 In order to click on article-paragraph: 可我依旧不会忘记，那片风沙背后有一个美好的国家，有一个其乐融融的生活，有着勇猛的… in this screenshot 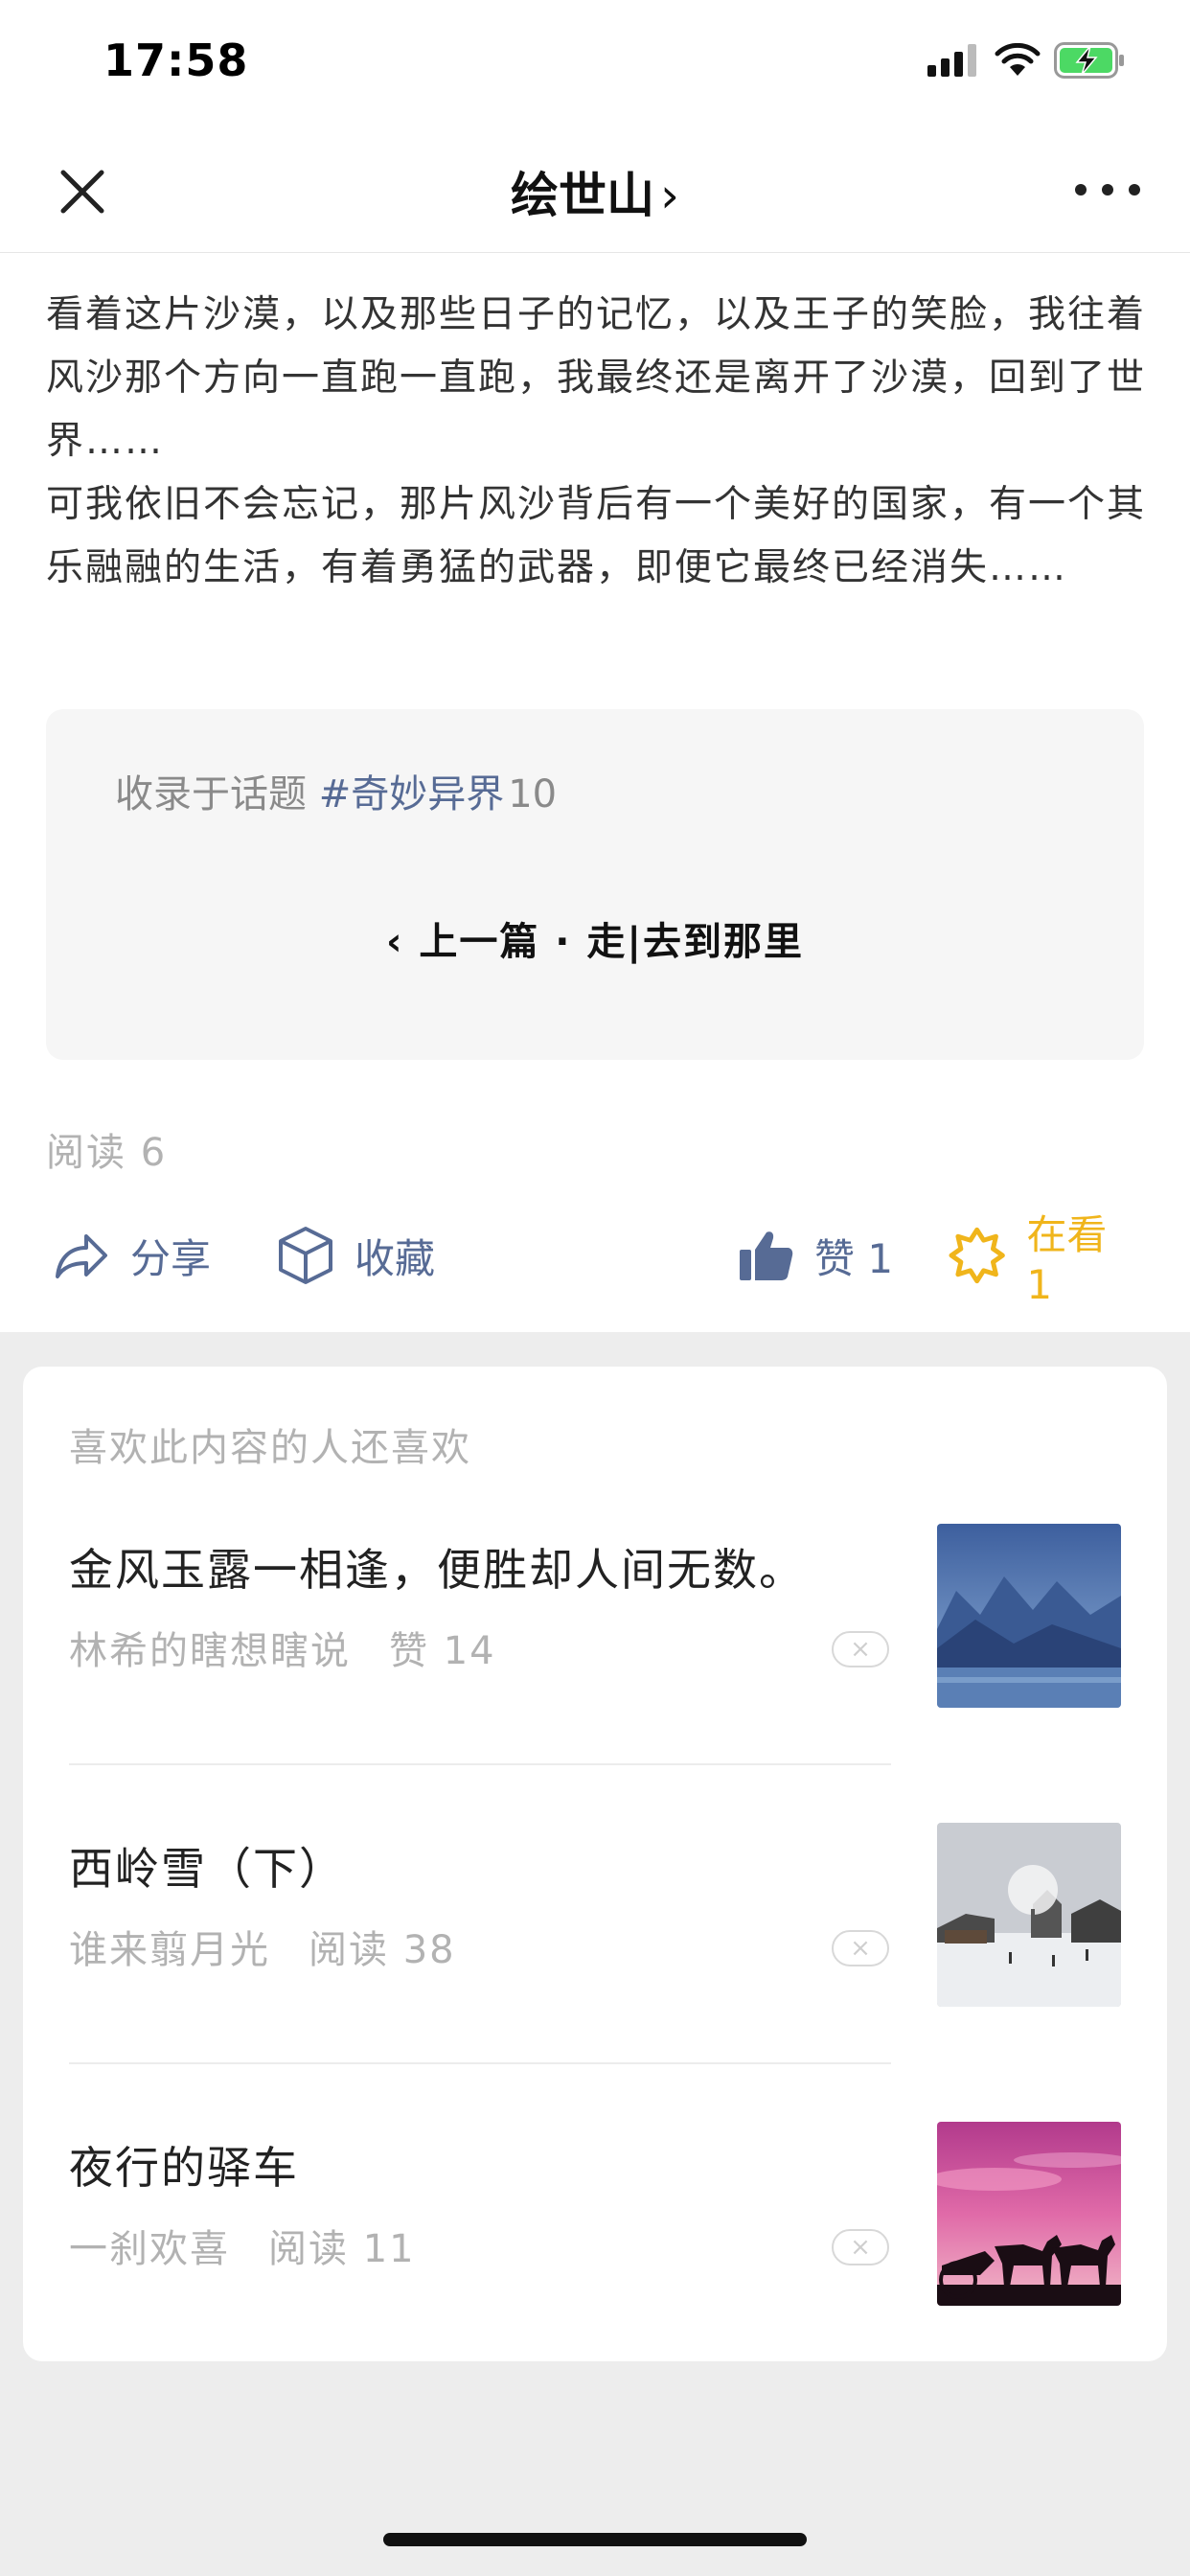, I will do `click(596, 536)`.